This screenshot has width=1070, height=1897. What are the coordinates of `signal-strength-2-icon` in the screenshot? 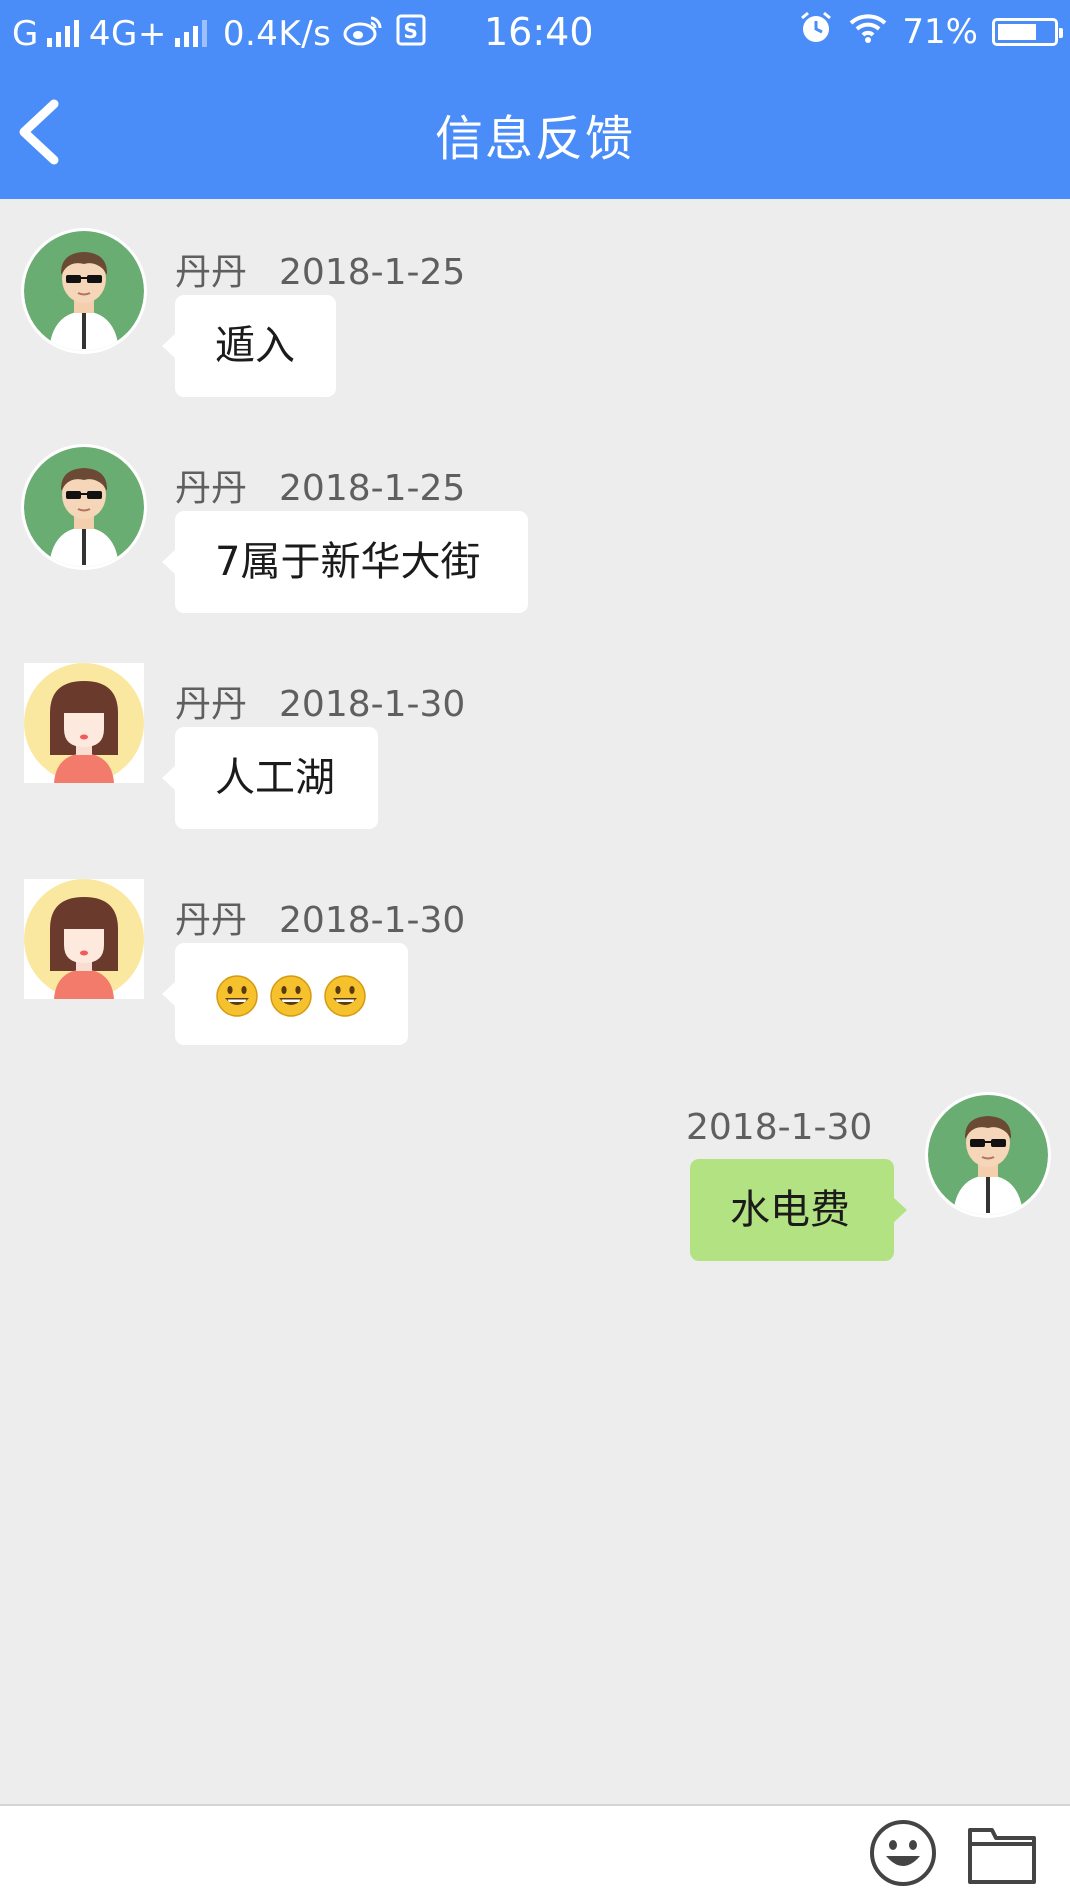 It's located at (190, 33).